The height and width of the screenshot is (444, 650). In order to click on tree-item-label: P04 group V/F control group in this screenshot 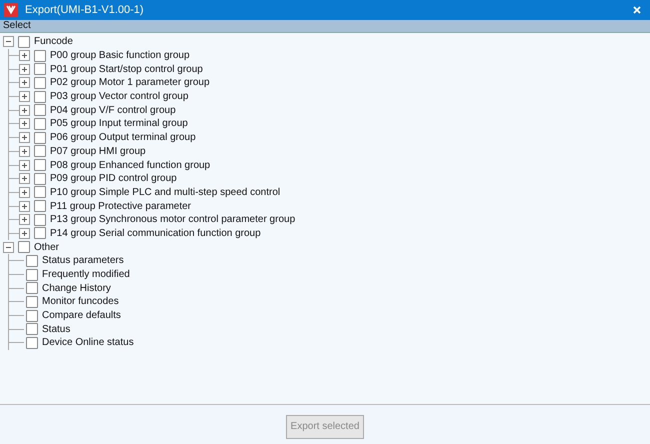, I will do `click(113, 110)`.